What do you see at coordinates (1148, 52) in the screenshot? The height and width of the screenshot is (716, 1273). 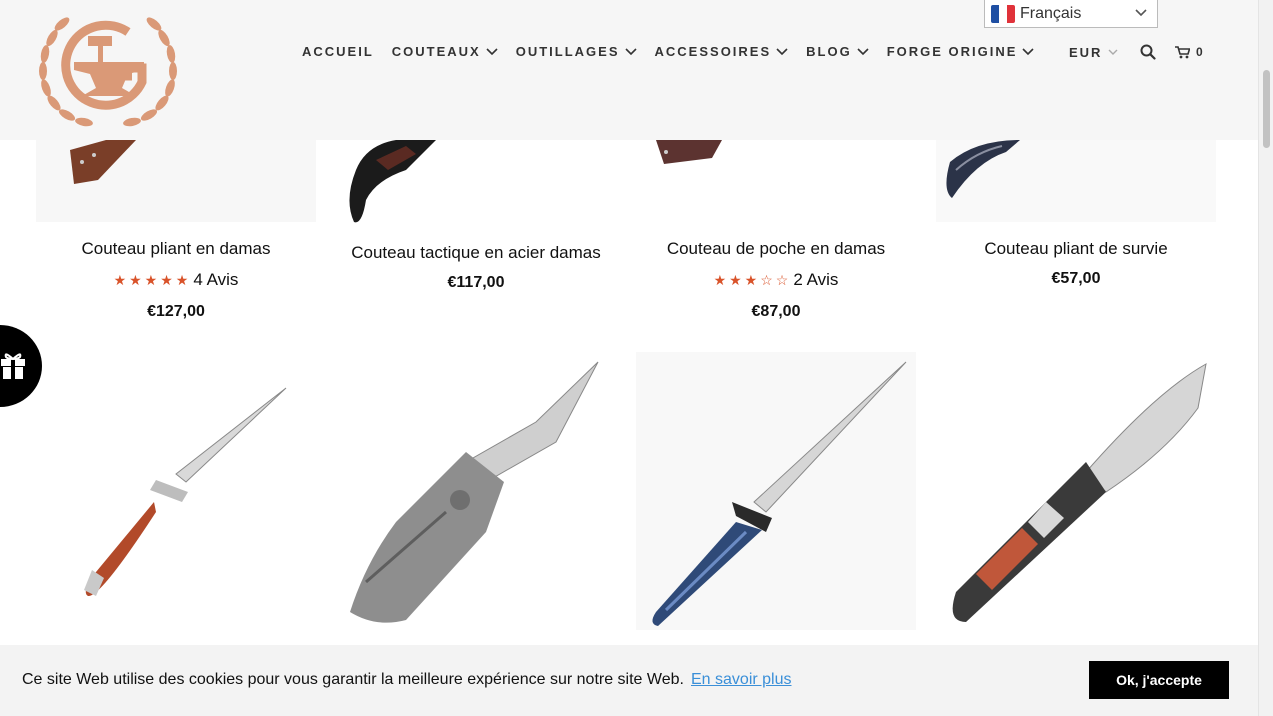 I see `search-icon` at bounding box center [1148, 52].